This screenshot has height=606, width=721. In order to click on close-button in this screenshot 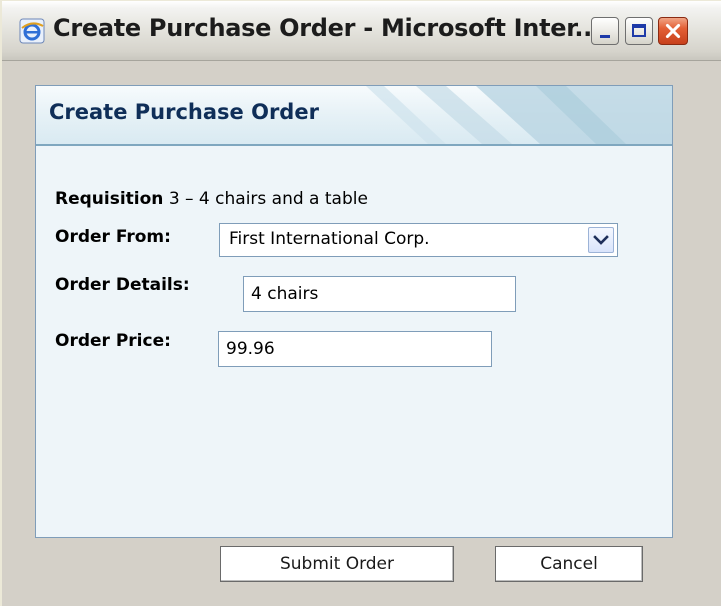, I will do `click(673, 31)`.